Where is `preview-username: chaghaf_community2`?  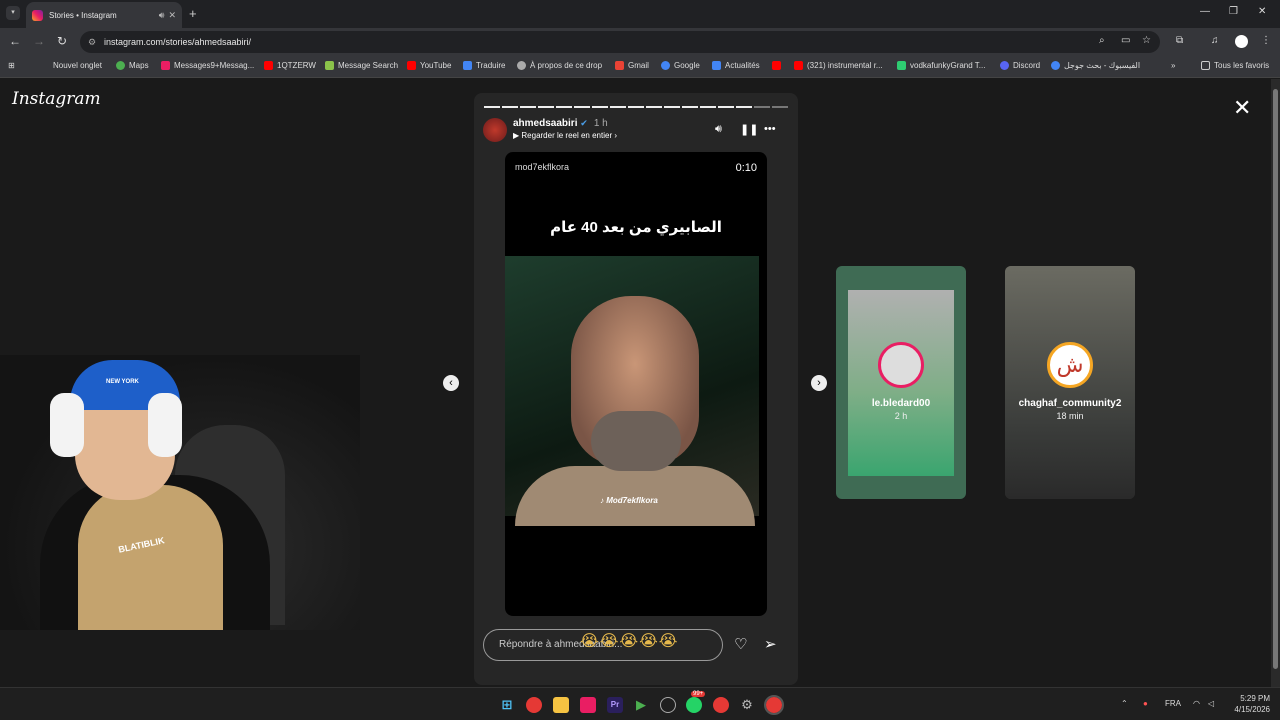 preview-username: chaghaf_community2 is located at coordinates (1070, 403).